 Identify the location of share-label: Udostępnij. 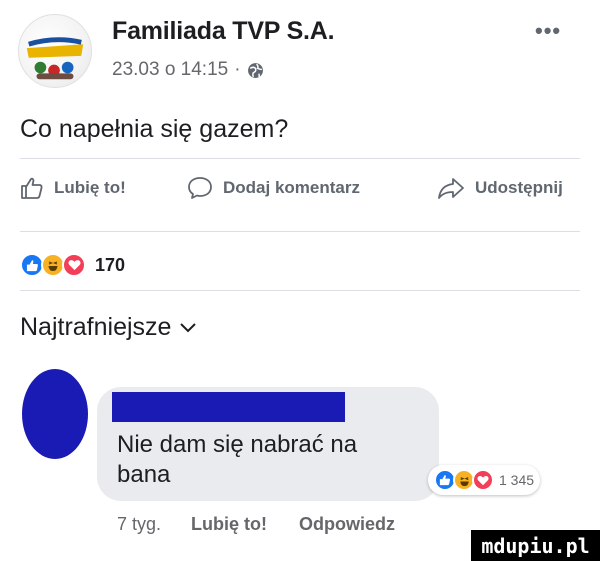
(519, 187).